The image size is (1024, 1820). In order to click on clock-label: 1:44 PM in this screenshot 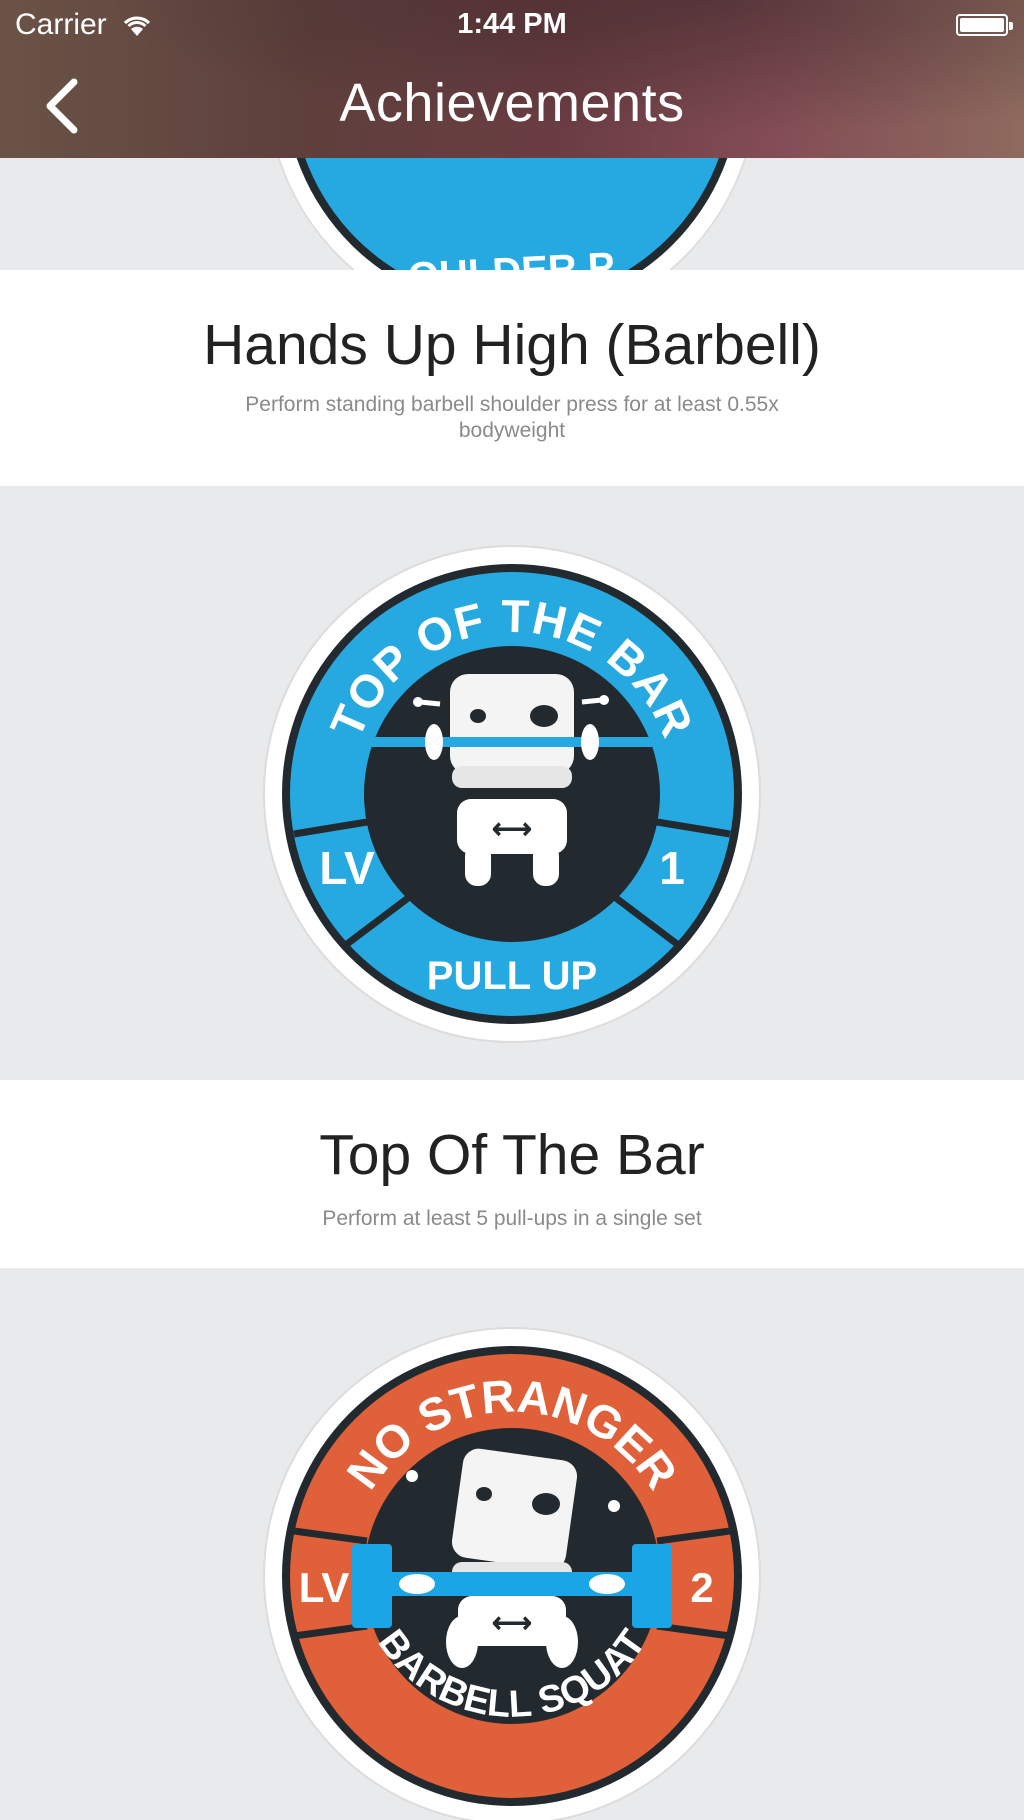, I will do `click(512, 24)`.